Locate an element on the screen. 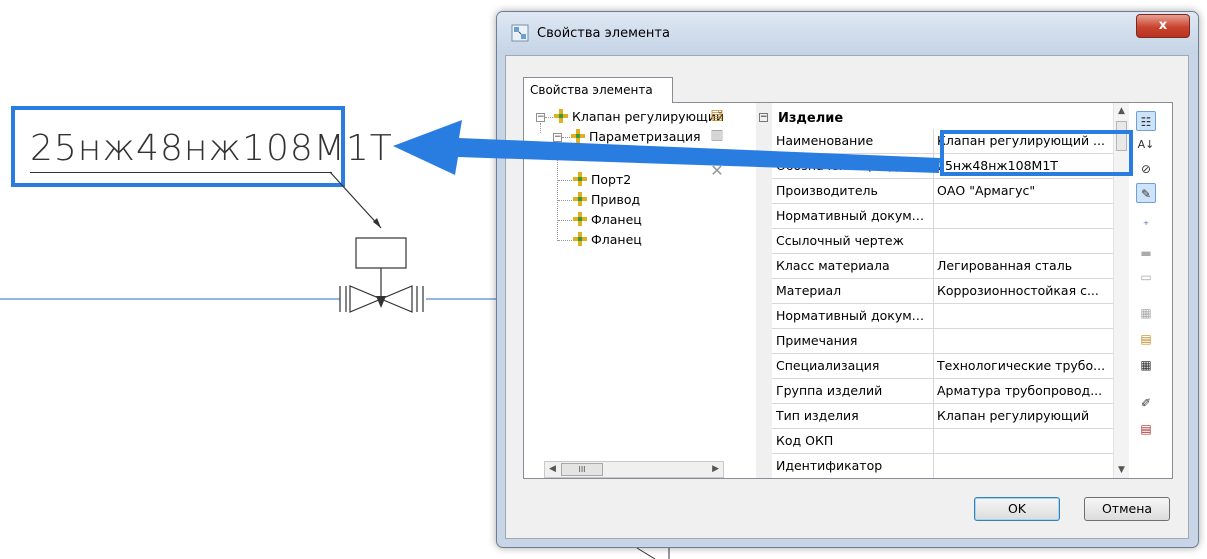 The width and height of the screenshot is (1207, 559). property-name: Идентификатор is located at coordinates (829, 465).